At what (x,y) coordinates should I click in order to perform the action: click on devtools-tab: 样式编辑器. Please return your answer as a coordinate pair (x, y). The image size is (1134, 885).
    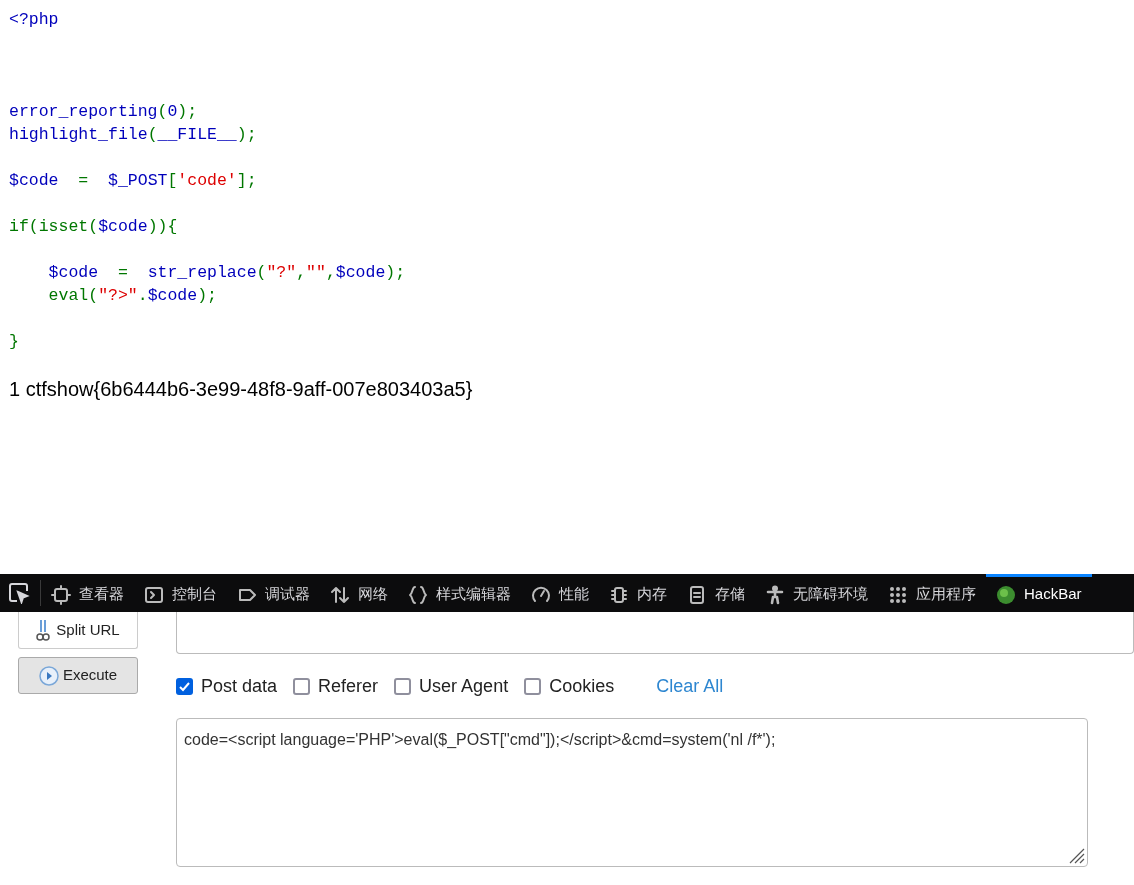
    Looking at the image, I should click on (459, 593).